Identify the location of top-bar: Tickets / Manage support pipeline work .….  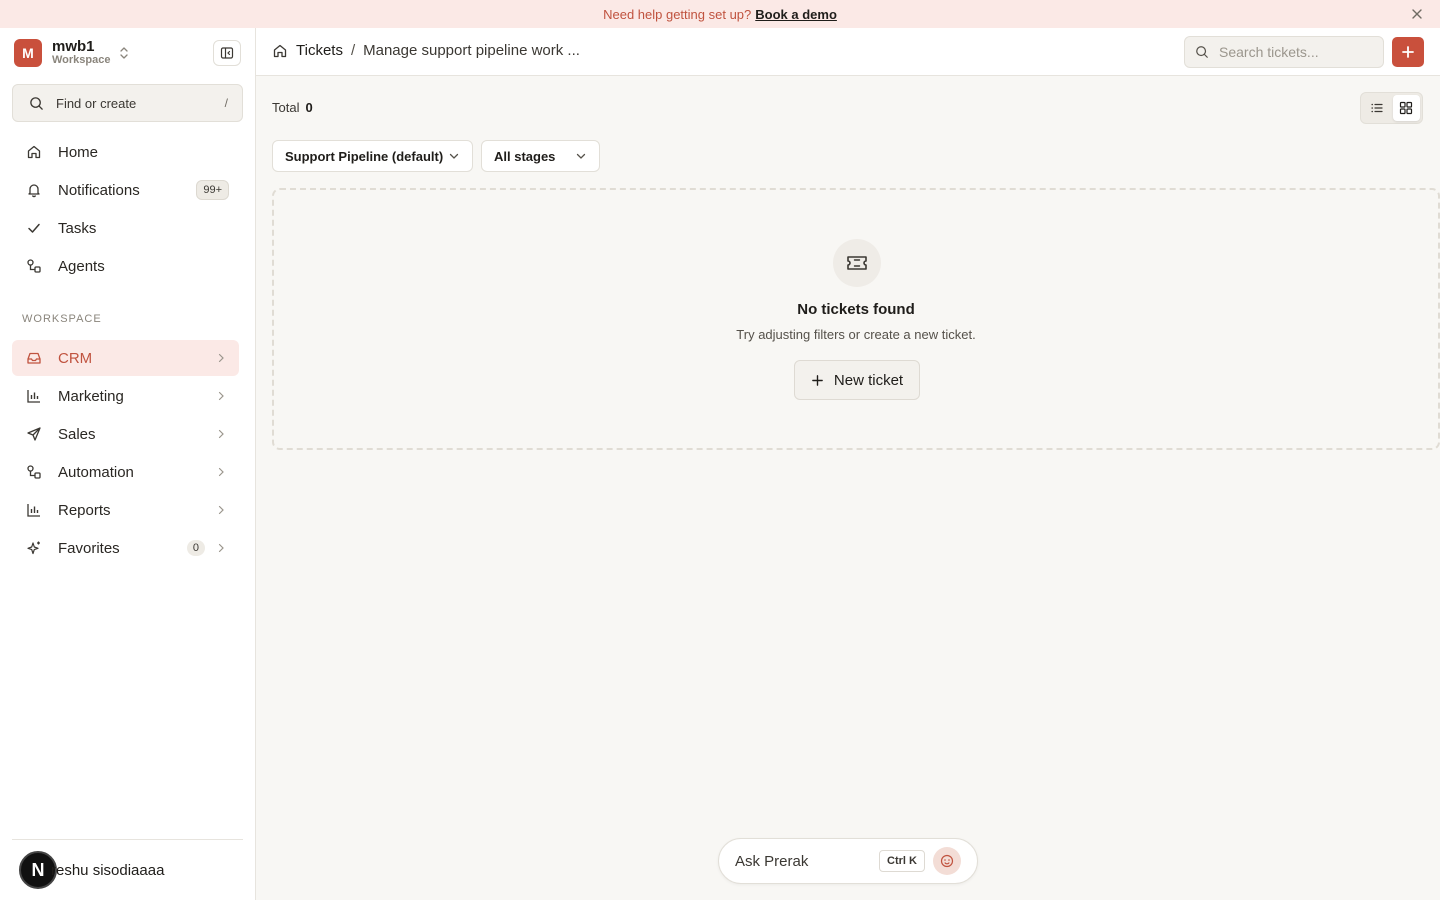
(848, 52).